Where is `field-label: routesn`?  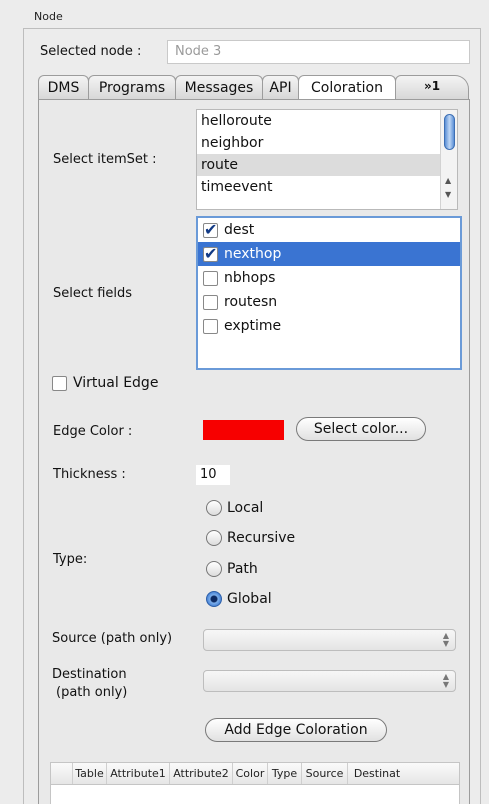 field-label: routesn is located at coordinates (251, 302).